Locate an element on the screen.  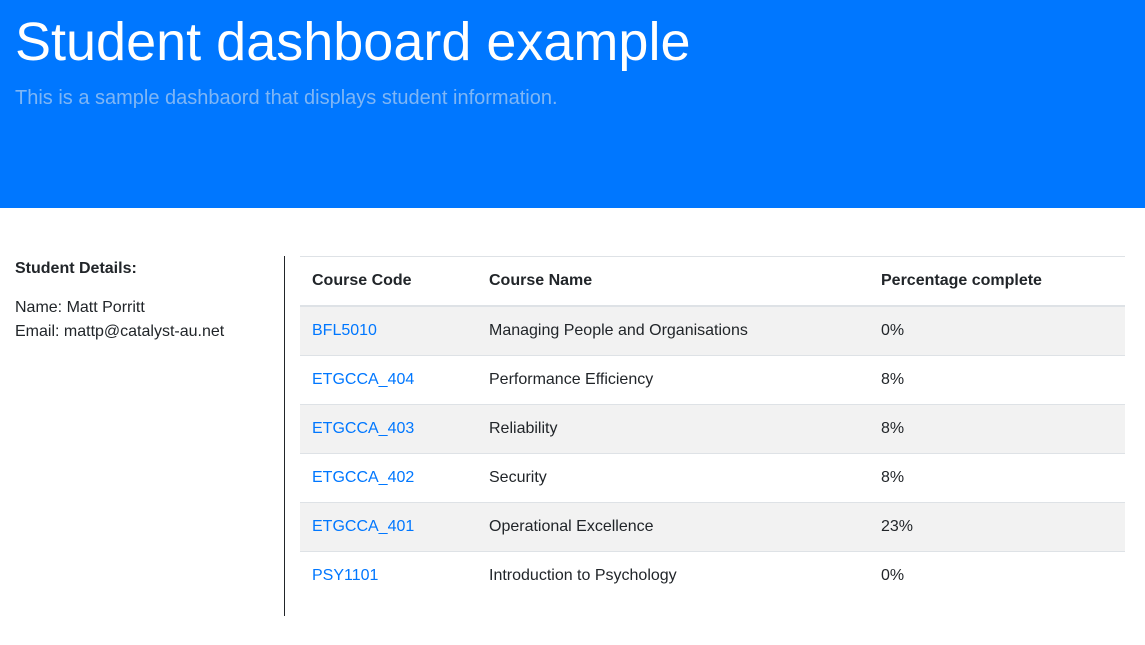
course-name-cell: Security is located at coordinates (673, 478).